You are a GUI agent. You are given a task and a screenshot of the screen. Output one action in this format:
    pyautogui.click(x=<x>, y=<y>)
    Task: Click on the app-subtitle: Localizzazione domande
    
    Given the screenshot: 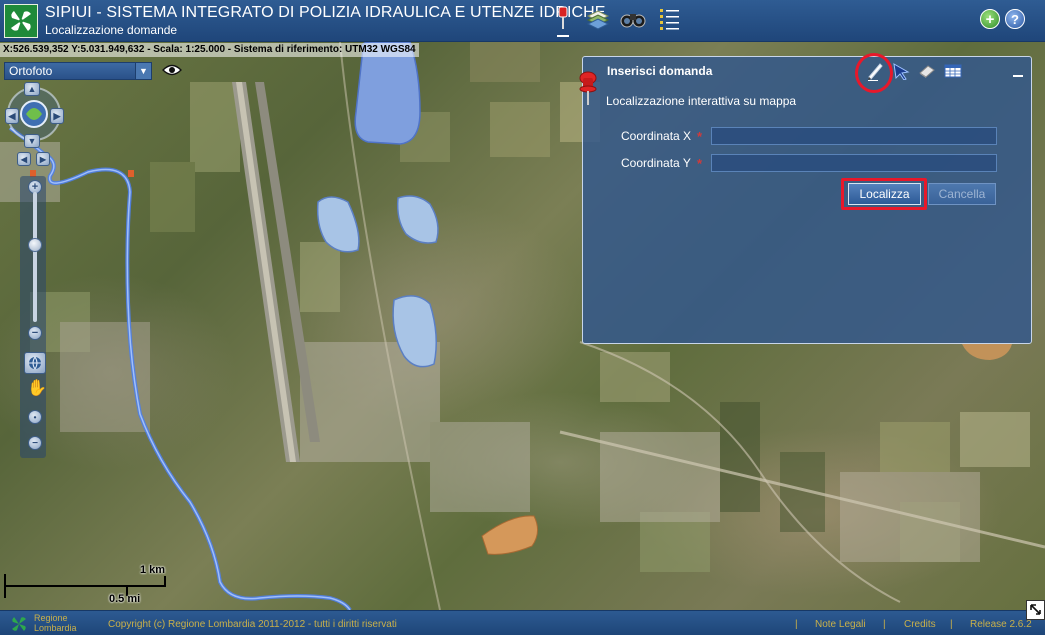 What is the action you would take?
    pyautogui.click(x=111, y=30)
    